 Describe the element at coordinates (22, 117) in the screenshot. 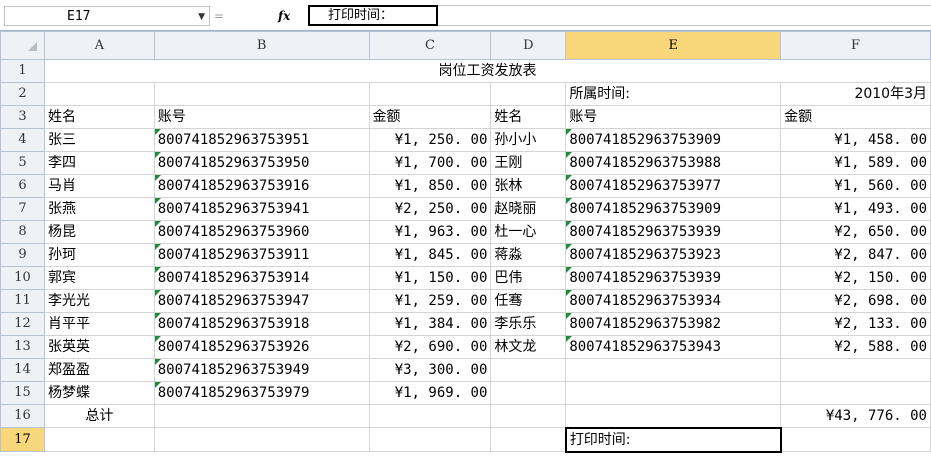

I see `row-header-3: 3` at that location.